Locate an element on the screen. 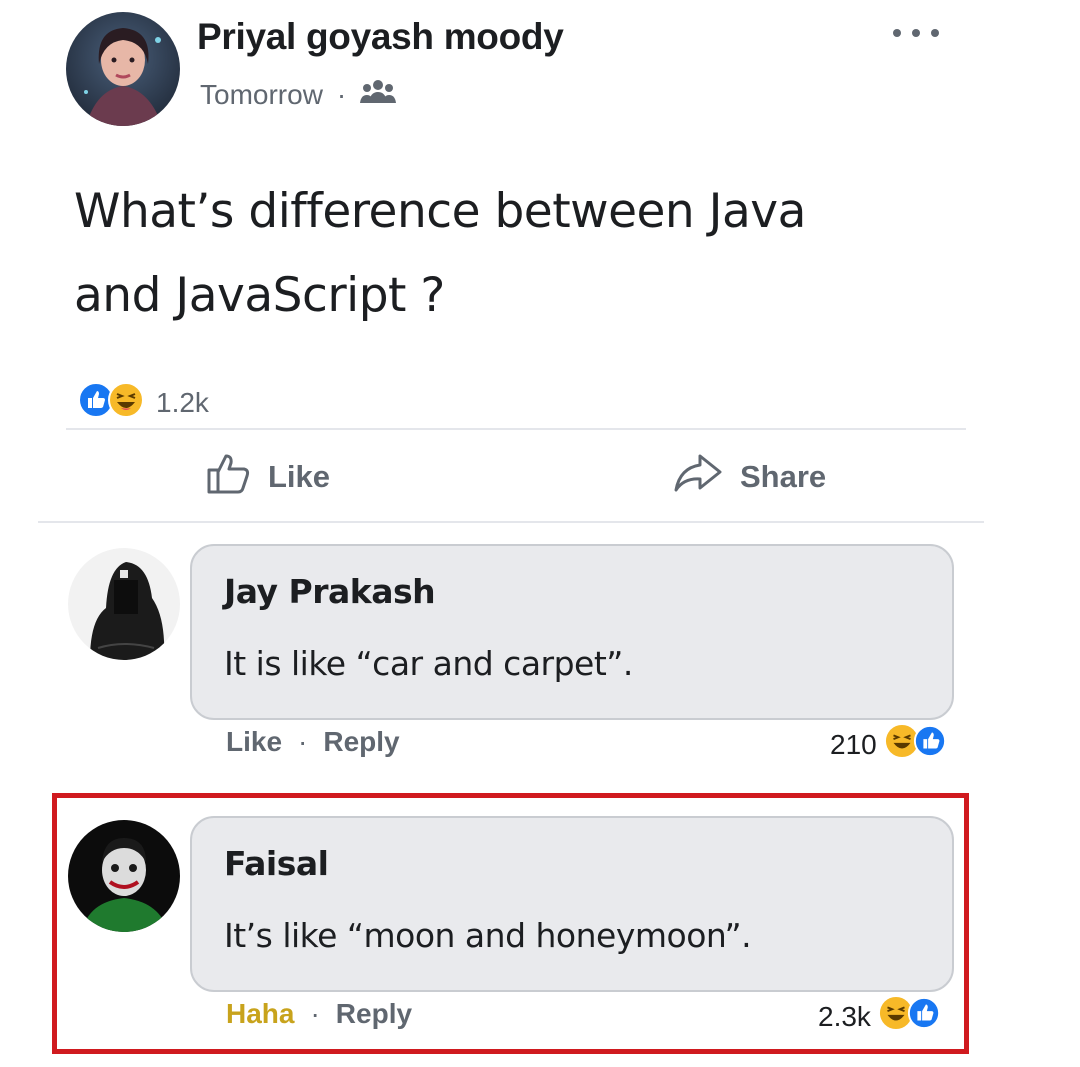 Image resolution: width=1080 pixels, height=1067 pixels. more-options-button is located at coordinates (916, 33).